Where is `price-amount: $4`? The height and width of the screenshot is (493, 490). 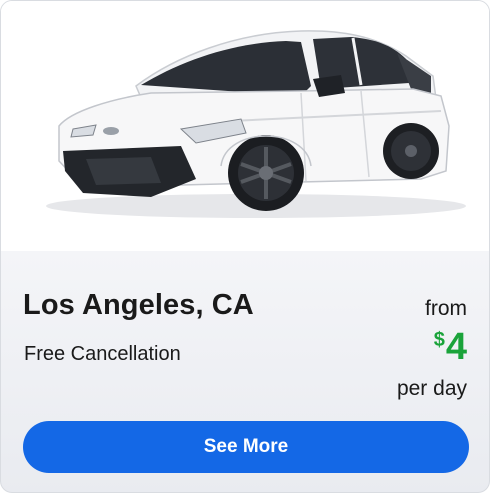
price-amount: $4 is located at coordinates (450, 347).